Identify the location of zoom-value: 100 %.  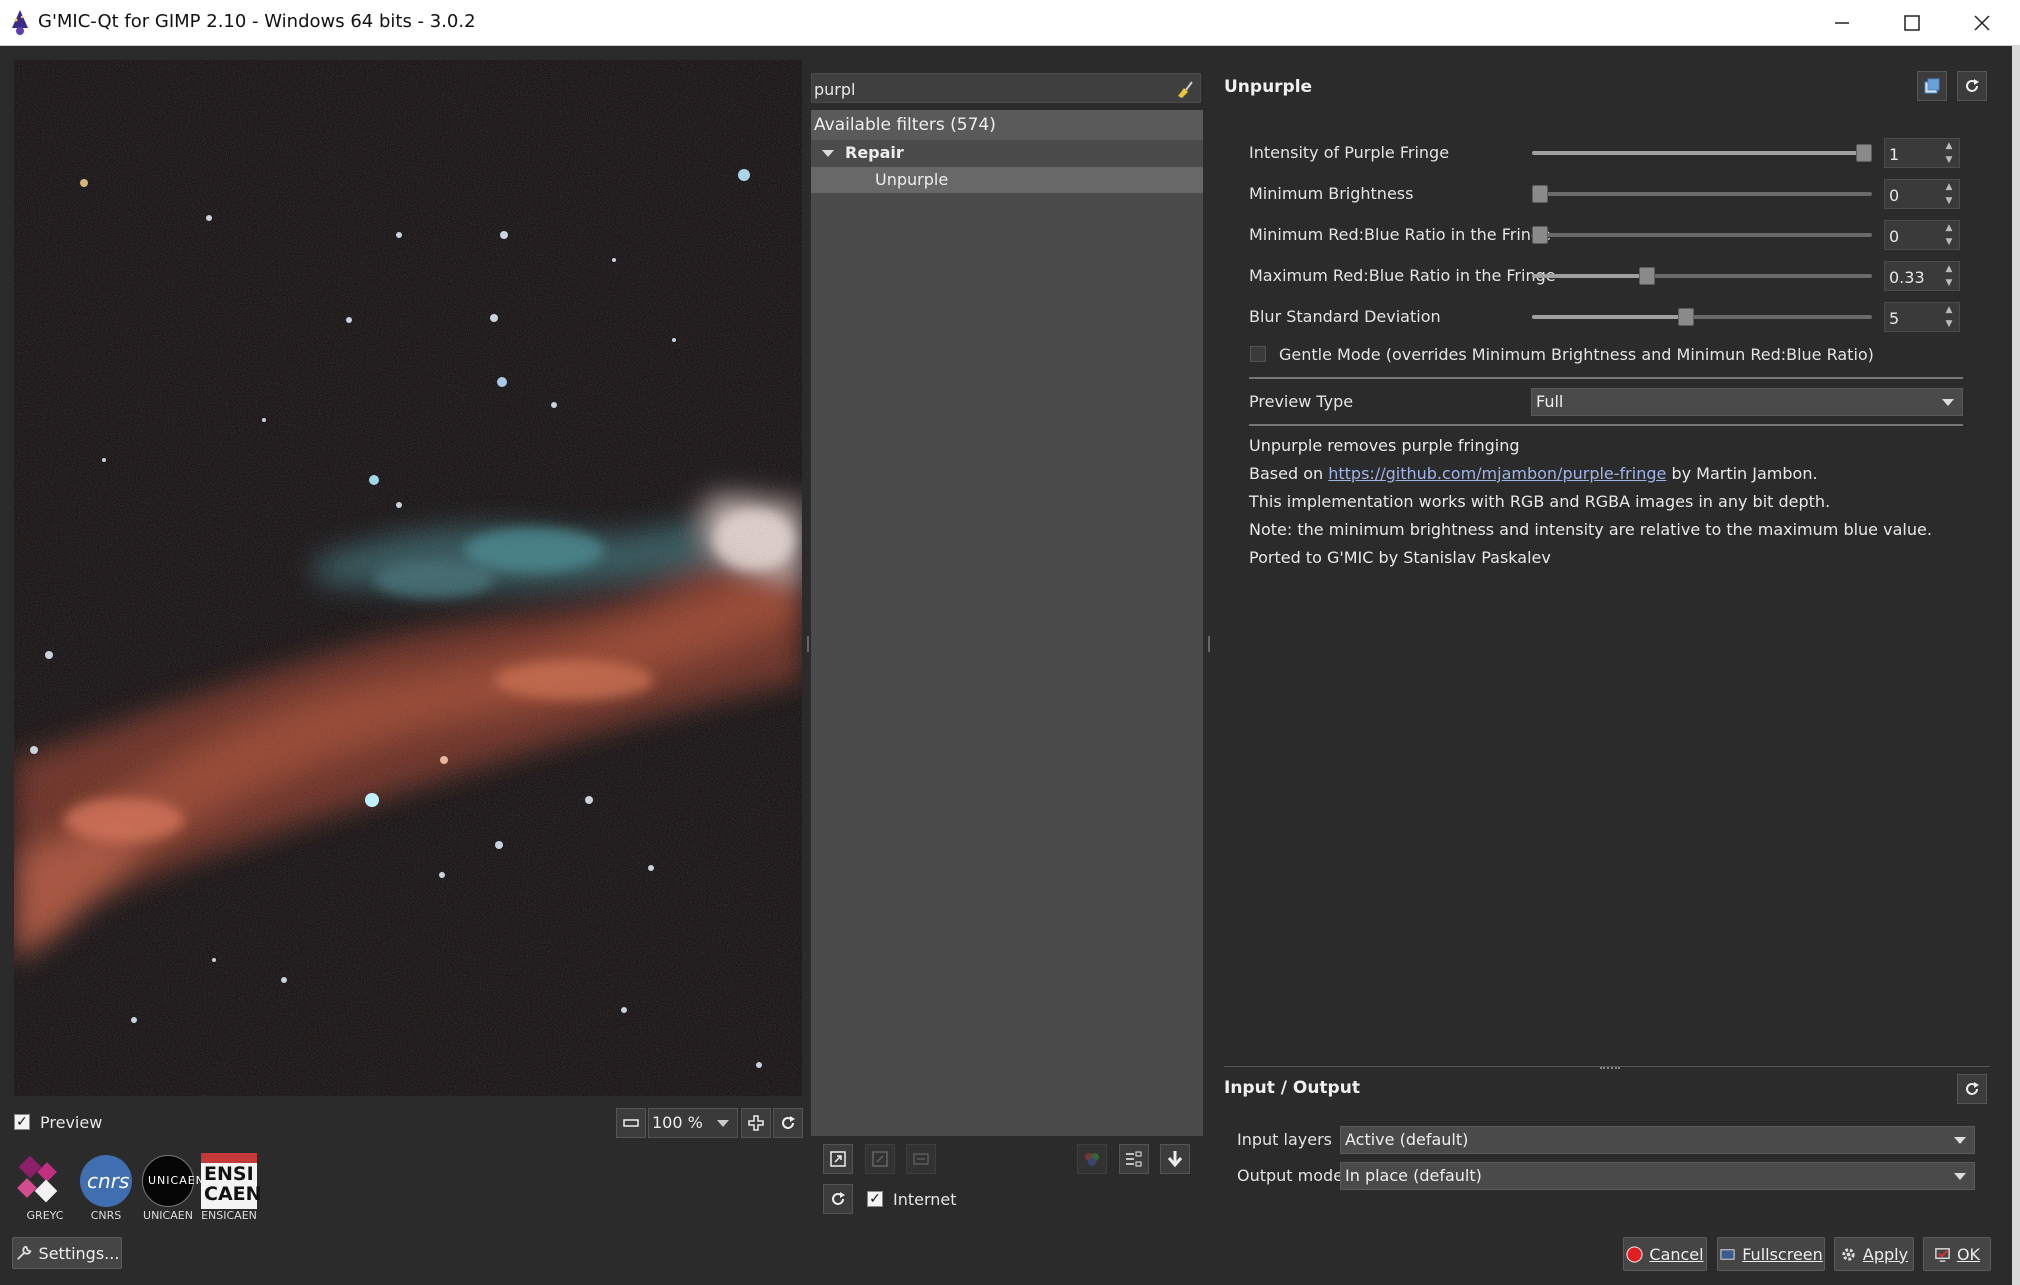
(677, 1122).